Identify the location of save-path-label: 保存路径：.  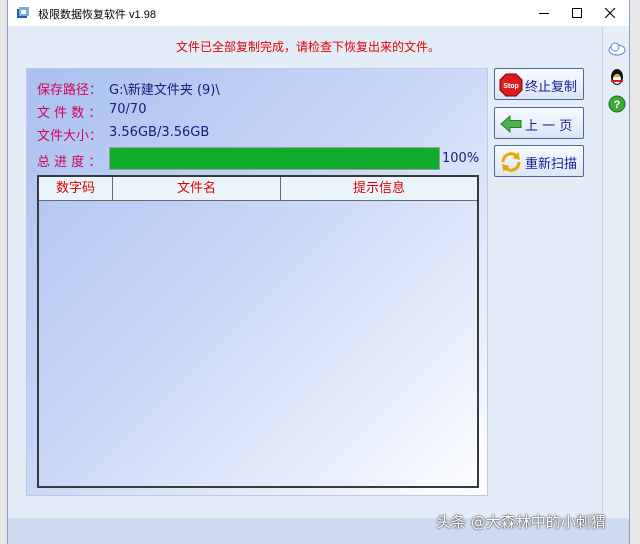
(70, 90).